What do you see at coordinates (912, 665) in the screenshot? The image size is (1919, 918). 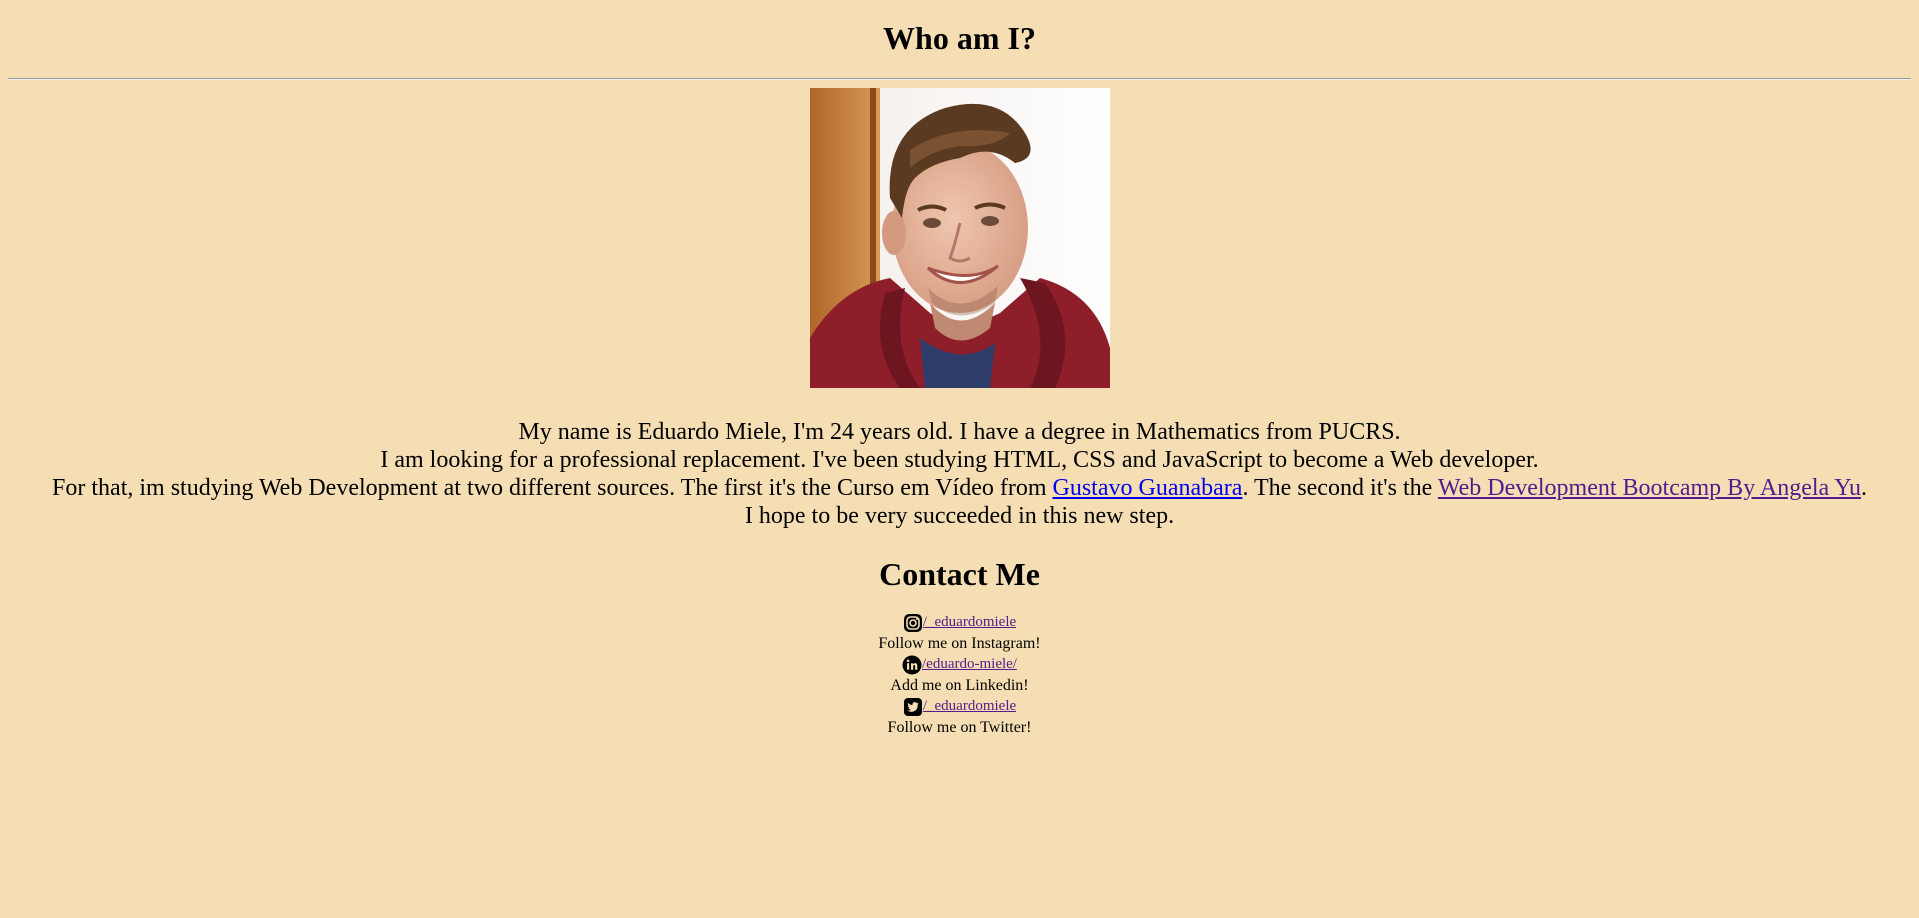 I see `linkedin-icon` at bounding box center [912, 665].